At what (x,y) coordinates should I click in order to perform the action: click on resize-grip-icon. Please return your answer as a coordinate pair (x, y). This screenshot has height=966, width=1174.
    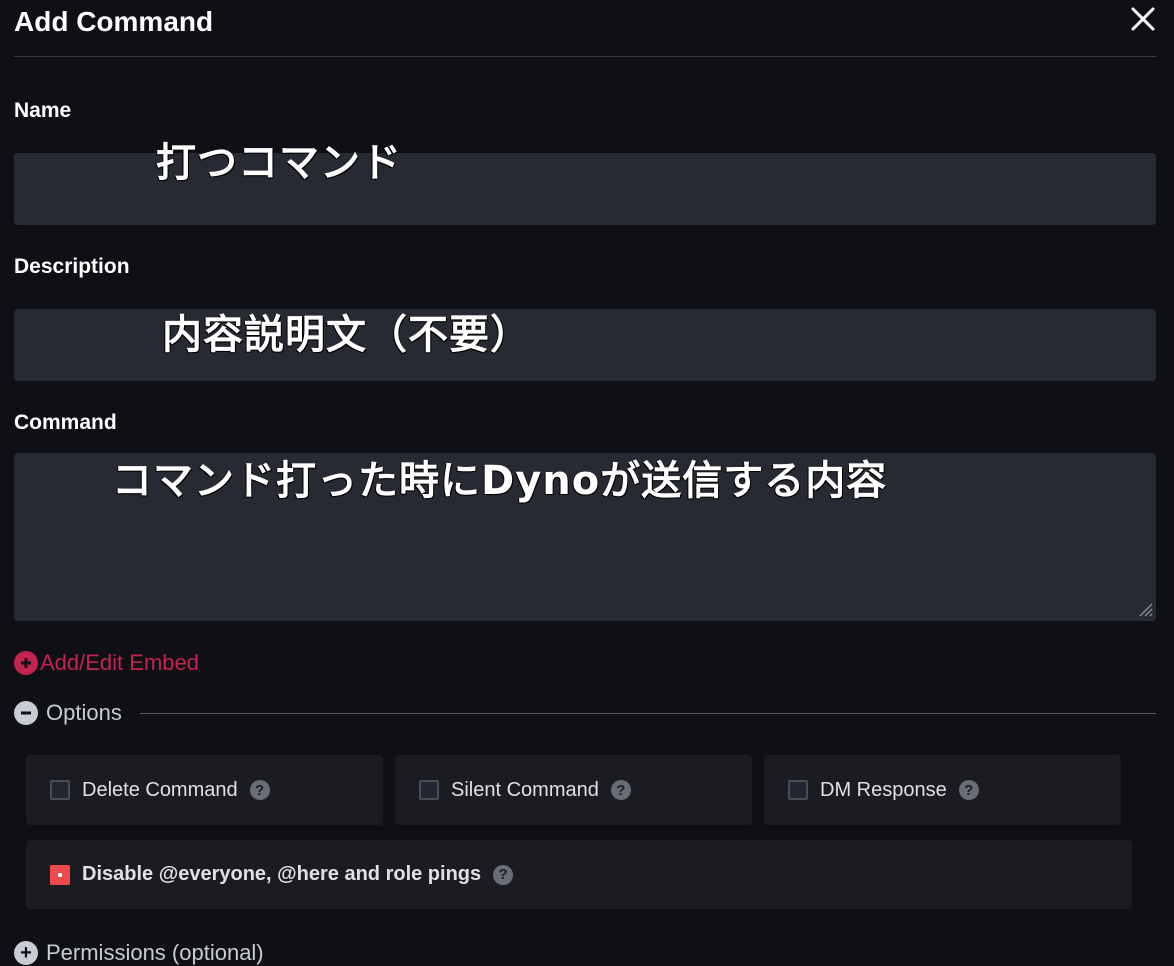
    Looking at the image, I should click on (1144, 608).